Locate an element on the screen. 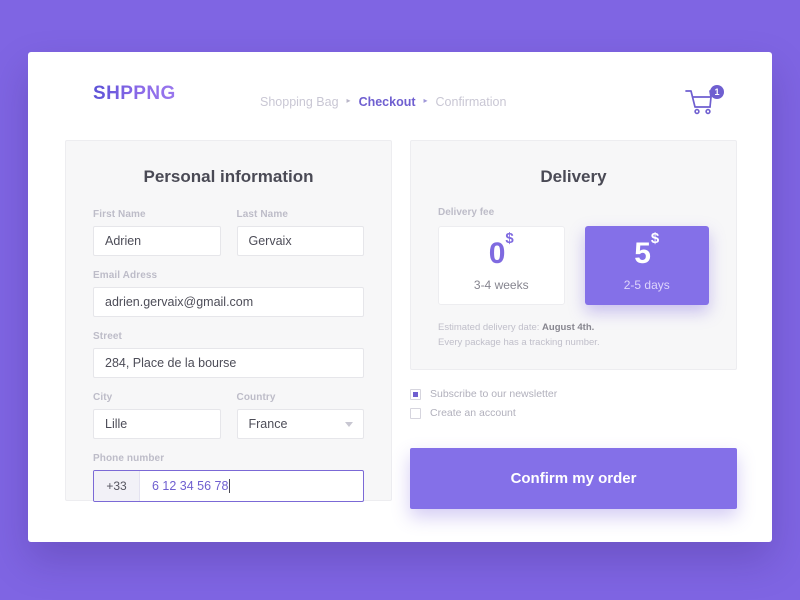 The height and width of the screenshot is (600, 800). city-label: City is located at coordinates (103, 397).